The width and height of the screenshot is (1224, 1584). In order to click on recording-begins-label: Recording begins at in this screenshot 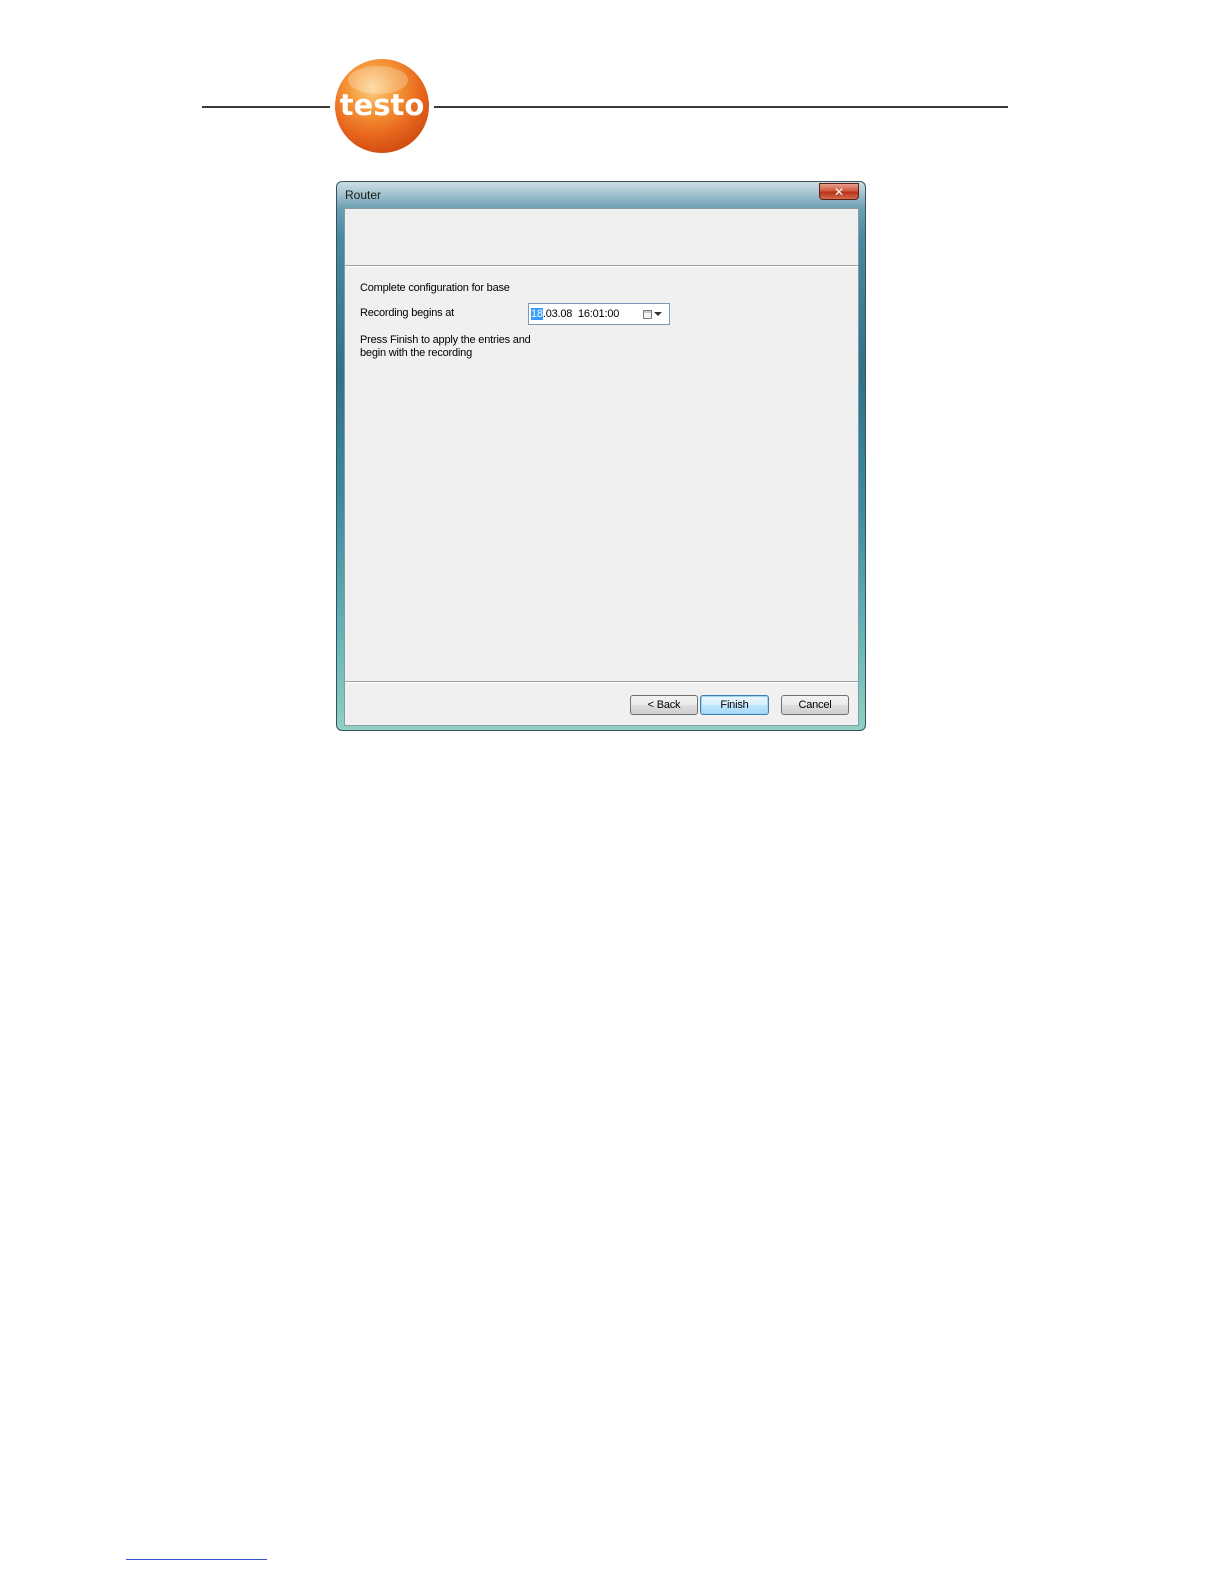, I will do `click(407, 313)`.